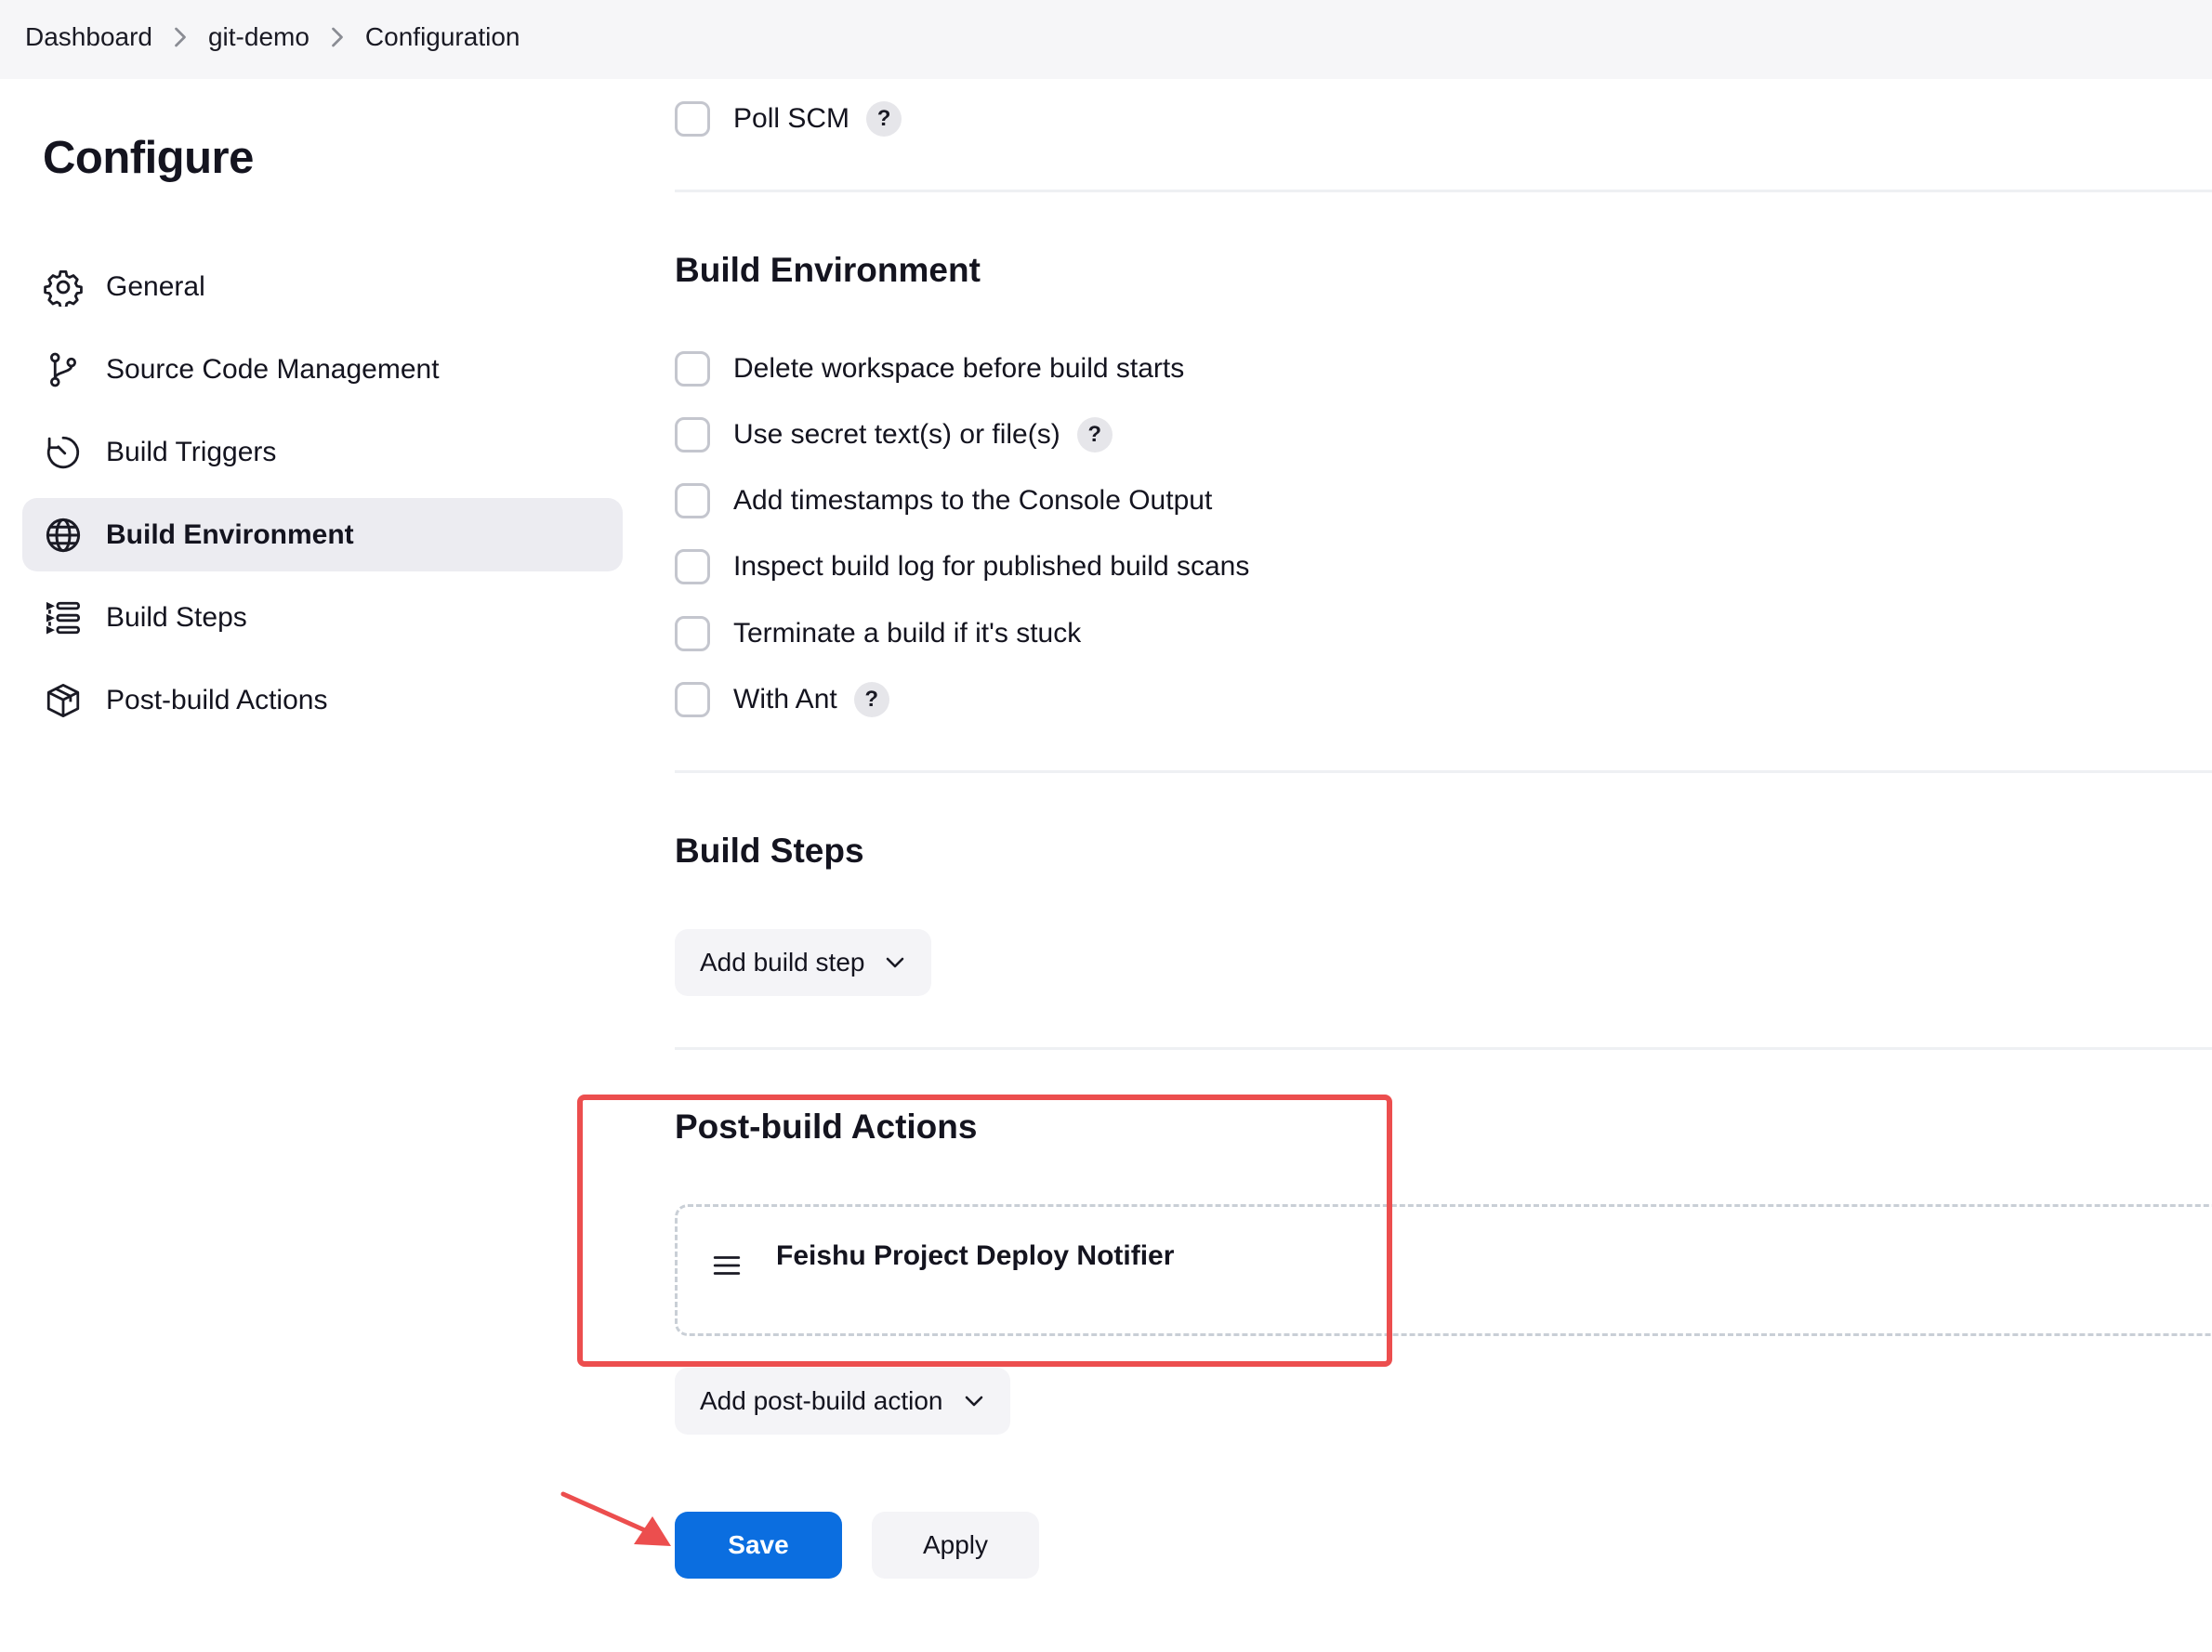  I want to click on sidebar-item-label: Source Code Management, so click(273, 369).